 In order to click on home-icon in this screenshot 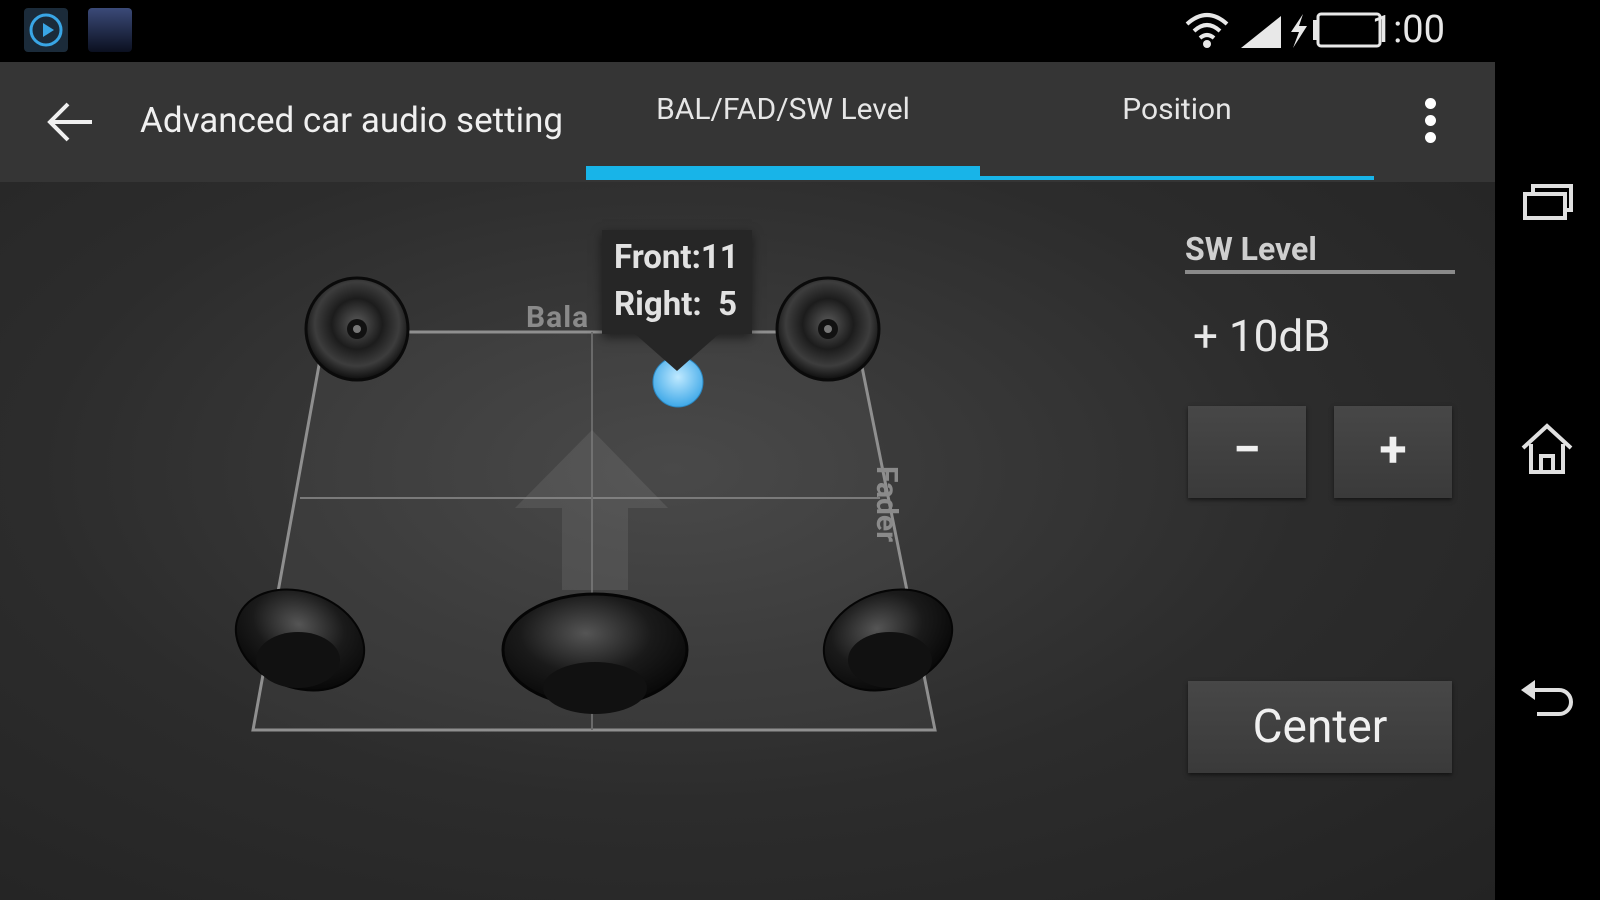, I will do `click(1547, 448)`.